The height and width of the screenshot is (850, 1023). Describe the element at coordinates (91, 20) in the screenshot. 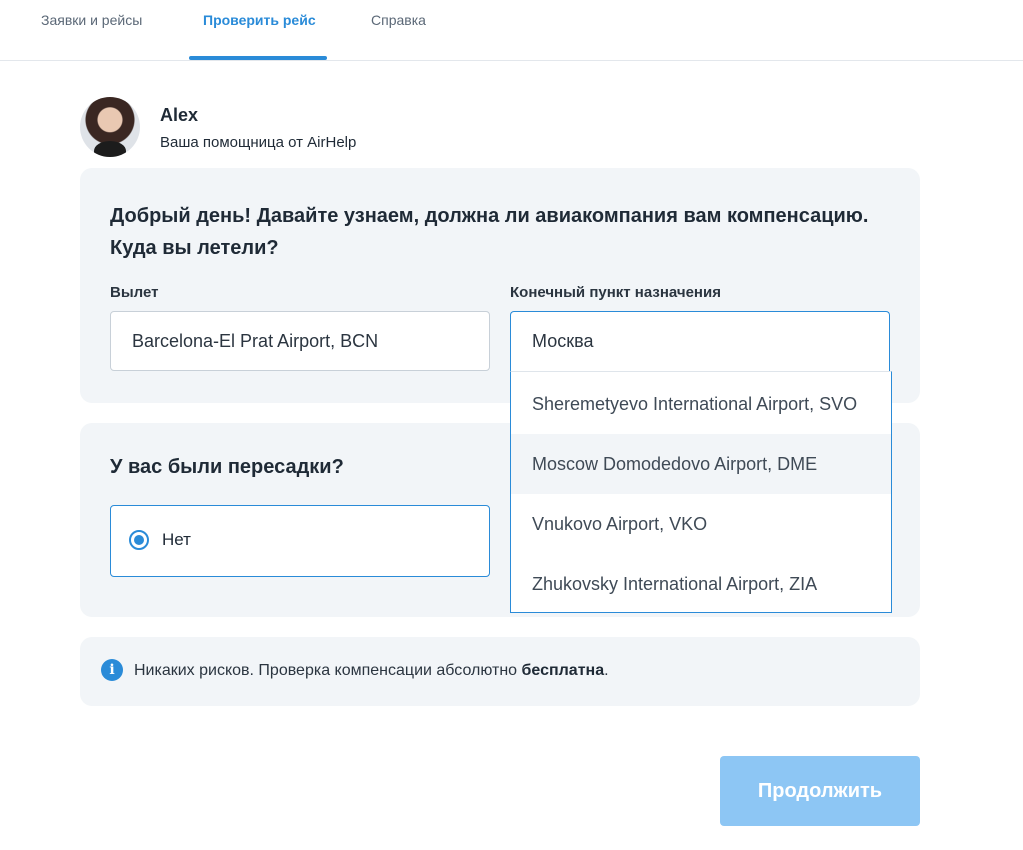

I see `tab-claims-and-flights: Заявки и рейсы` at that location.